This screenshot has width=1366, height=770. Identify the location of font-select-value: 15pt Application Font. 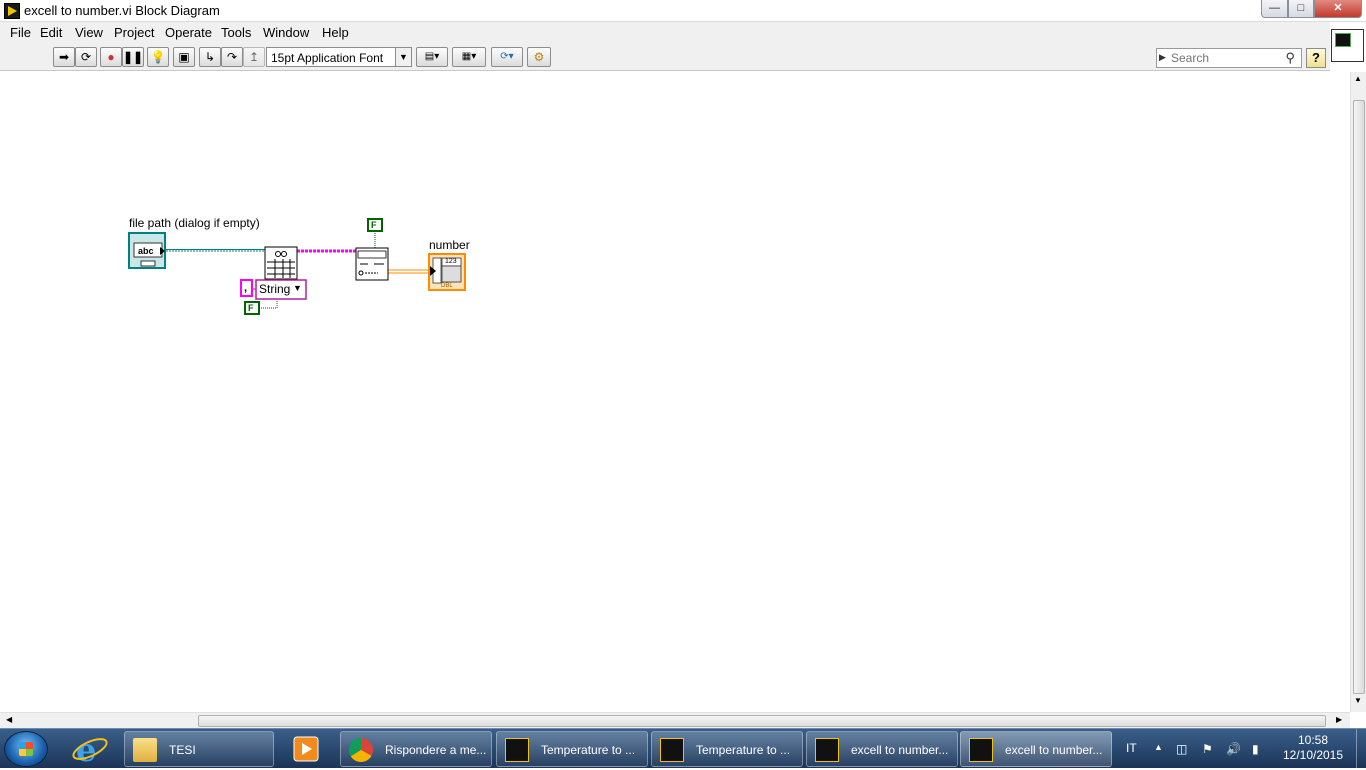
(327, 58).